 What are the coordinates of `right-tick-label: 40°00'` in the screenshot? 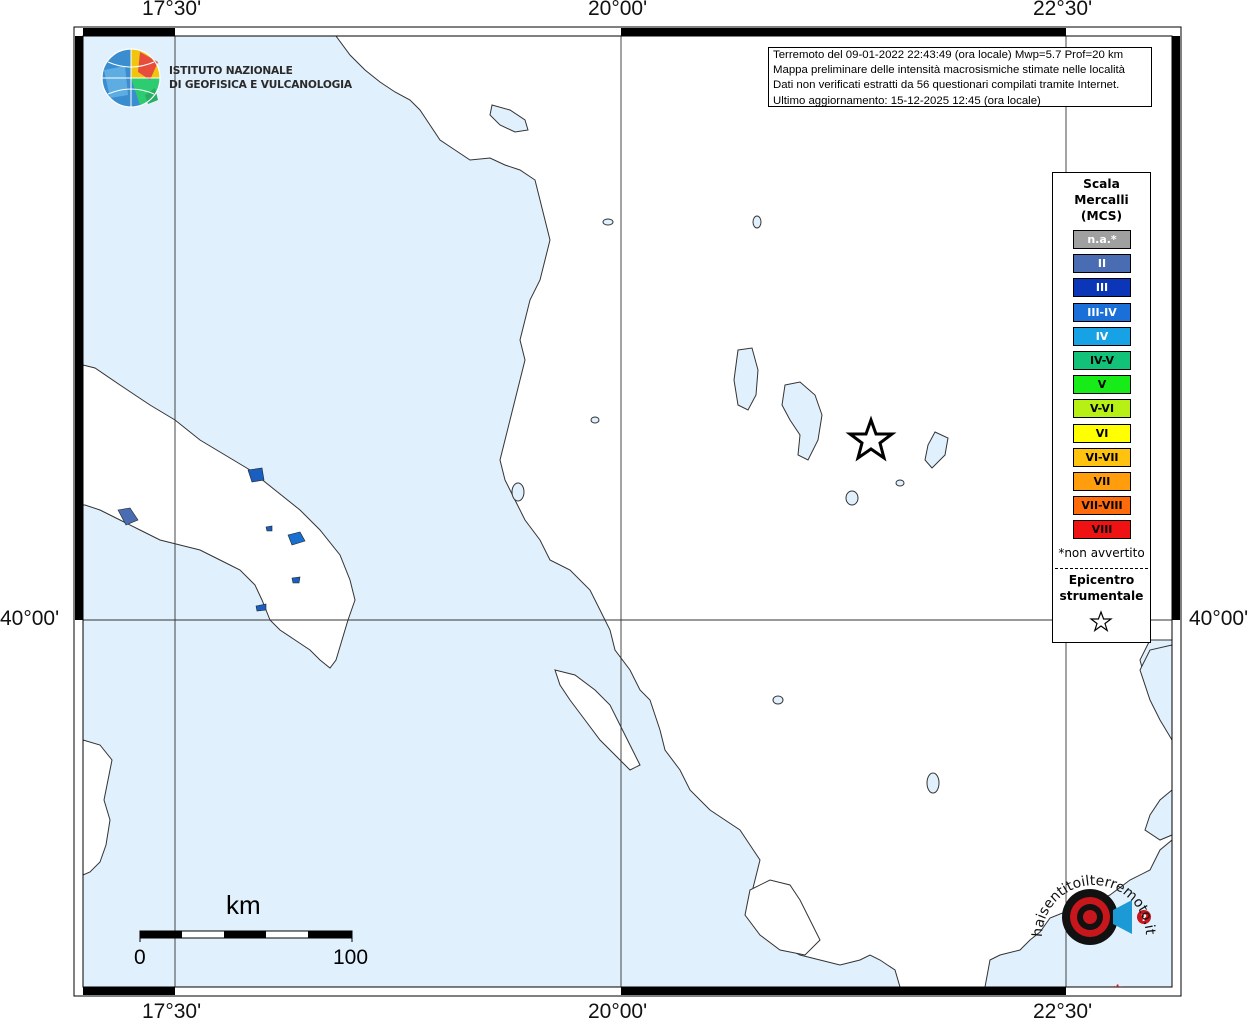 It's located at (1219, 618).